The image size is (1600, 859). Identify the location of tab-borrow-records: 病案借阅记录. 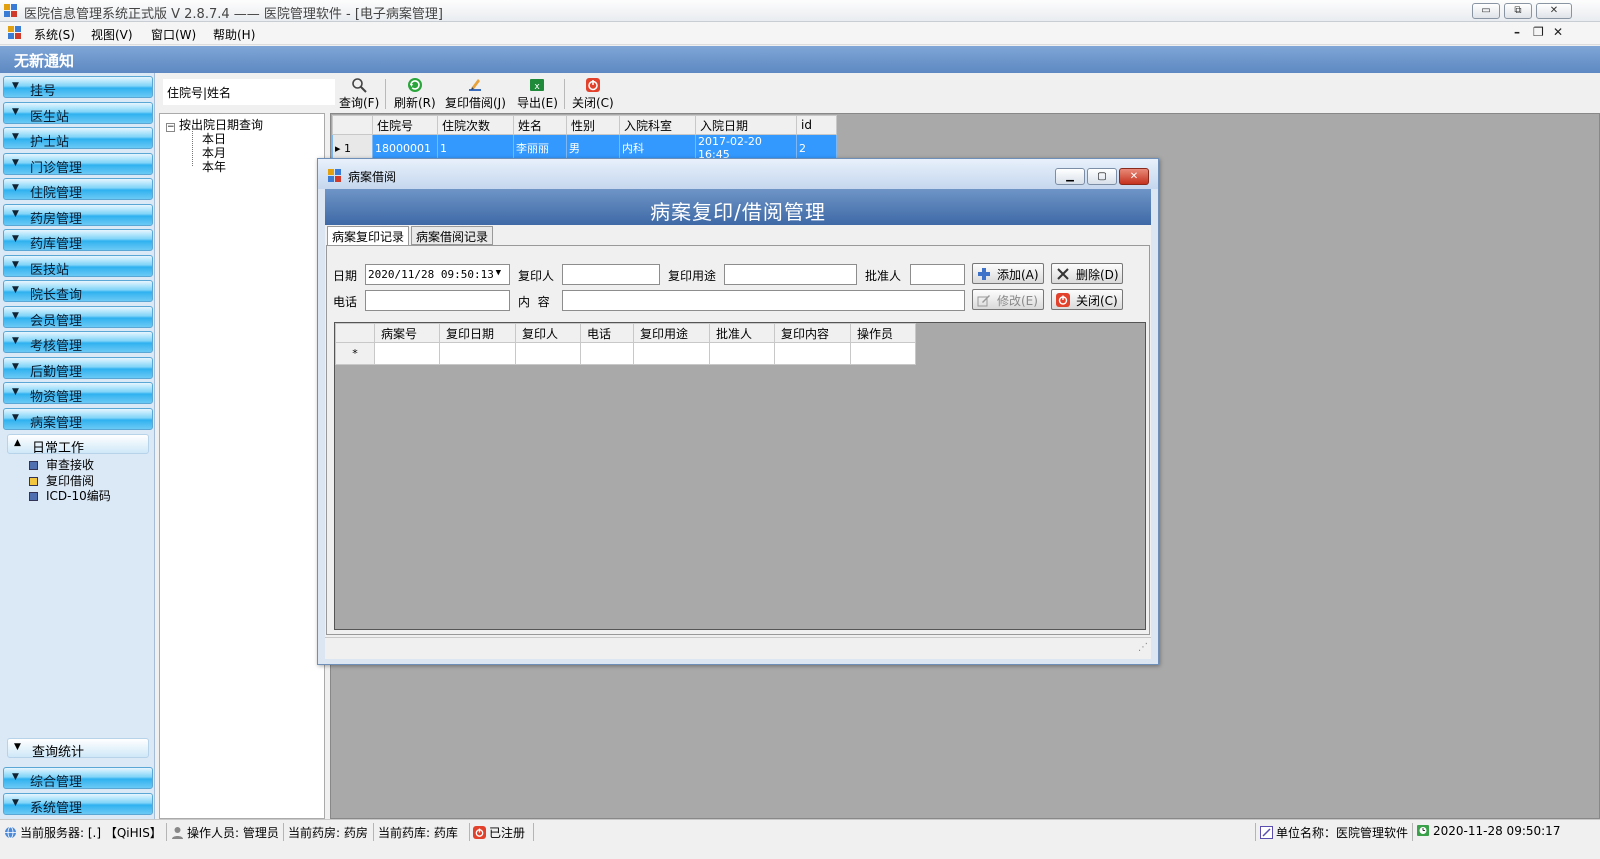
(452, 235).